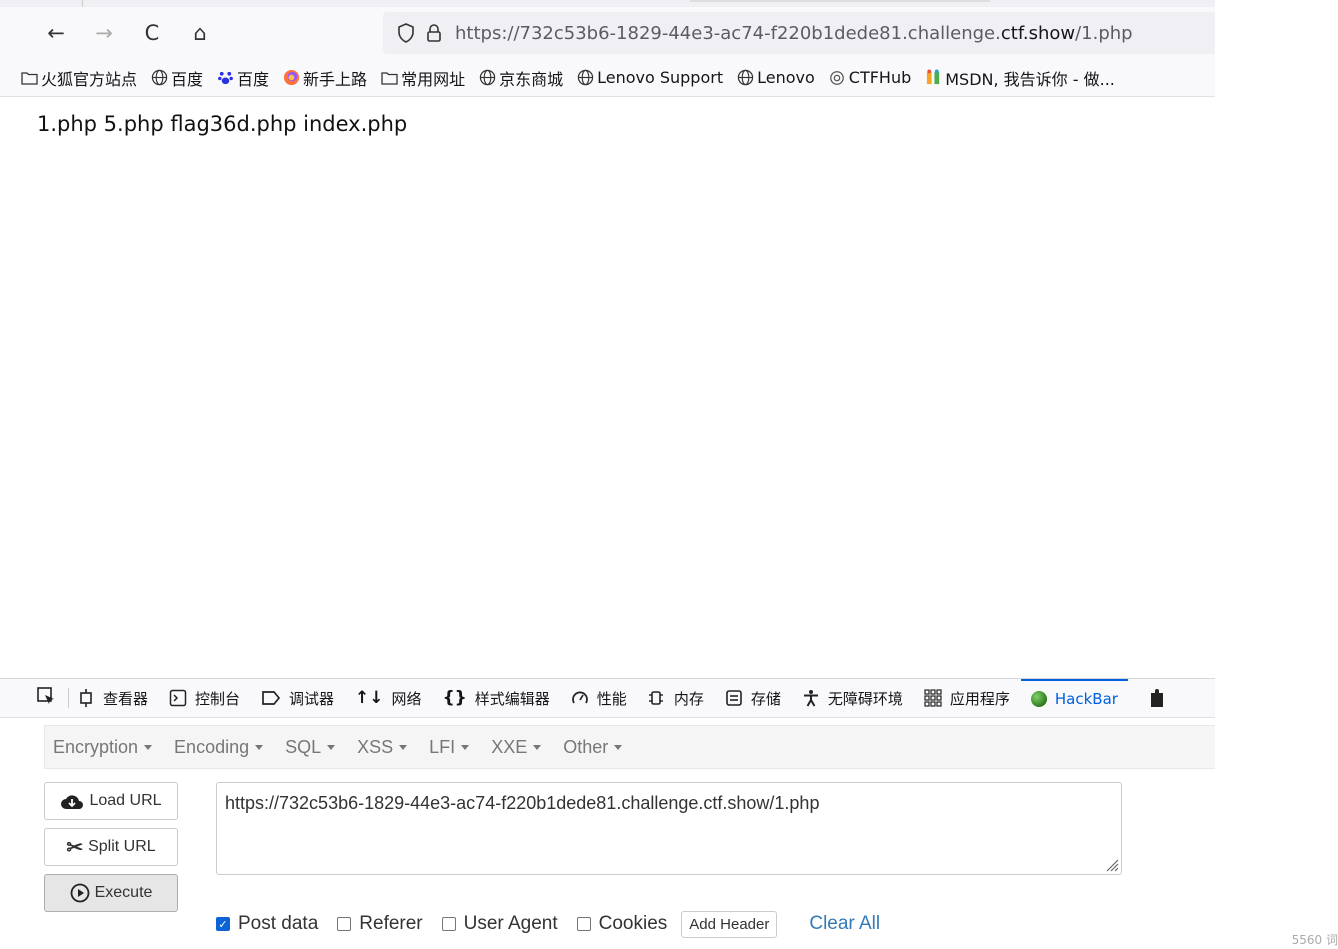  I want to click on puzzle-icon, so click(1156, 698).